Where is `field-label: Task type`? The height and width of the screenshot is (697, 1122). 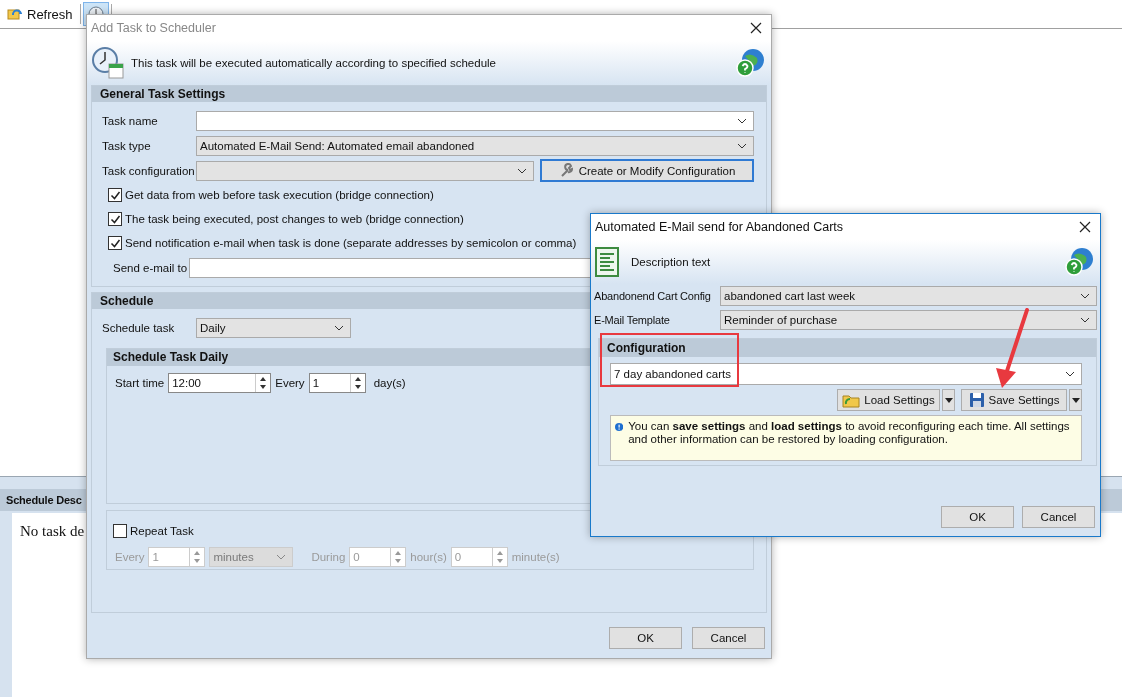 field-label: Task type is located at coordinates (127, 145).